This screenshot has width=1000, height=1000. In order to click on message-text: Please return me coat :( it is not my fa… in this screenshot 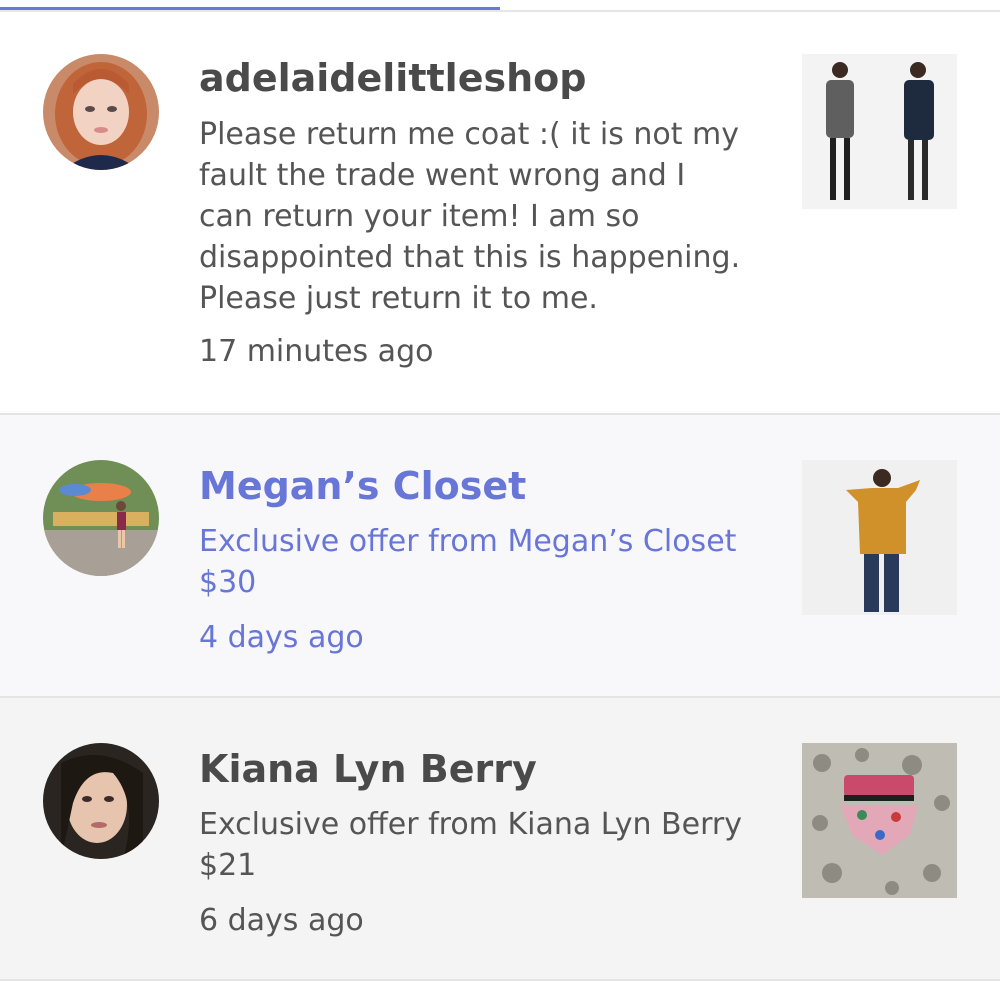, I will do `click(484, 216)`.